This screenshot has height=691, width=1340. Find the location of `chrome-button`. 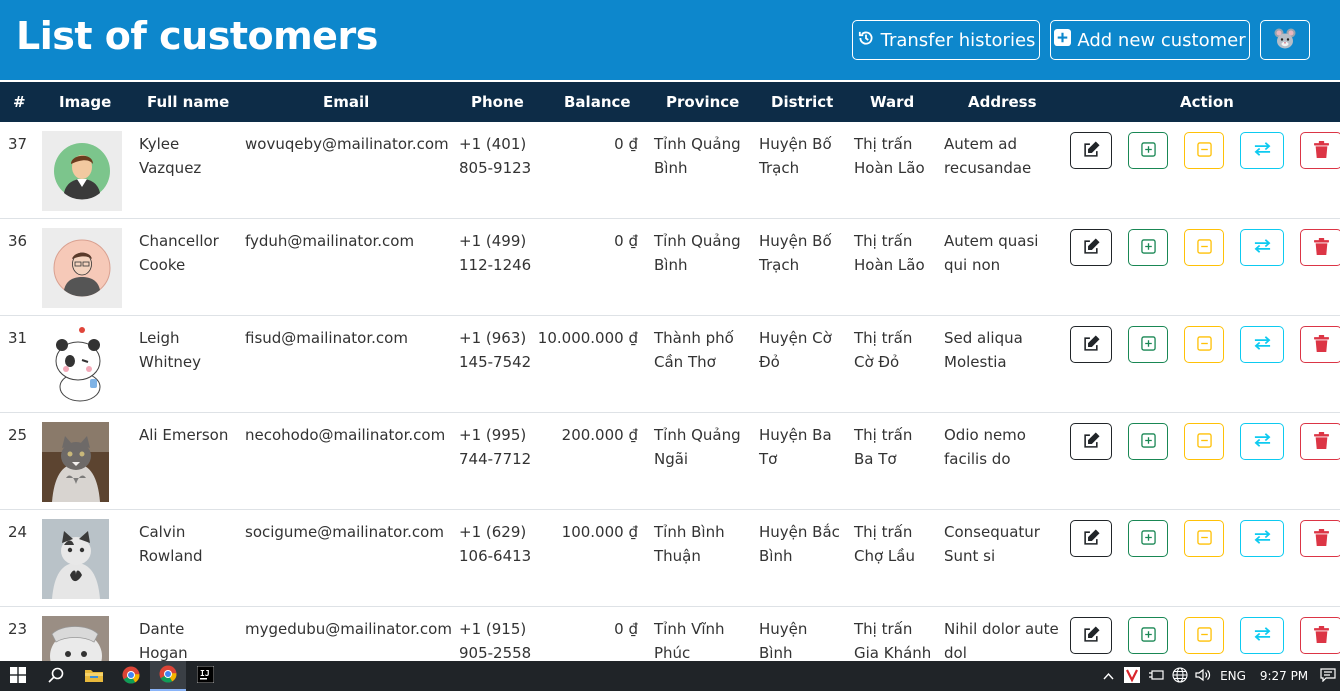

chrome-button is located at coordinates (131, 676).